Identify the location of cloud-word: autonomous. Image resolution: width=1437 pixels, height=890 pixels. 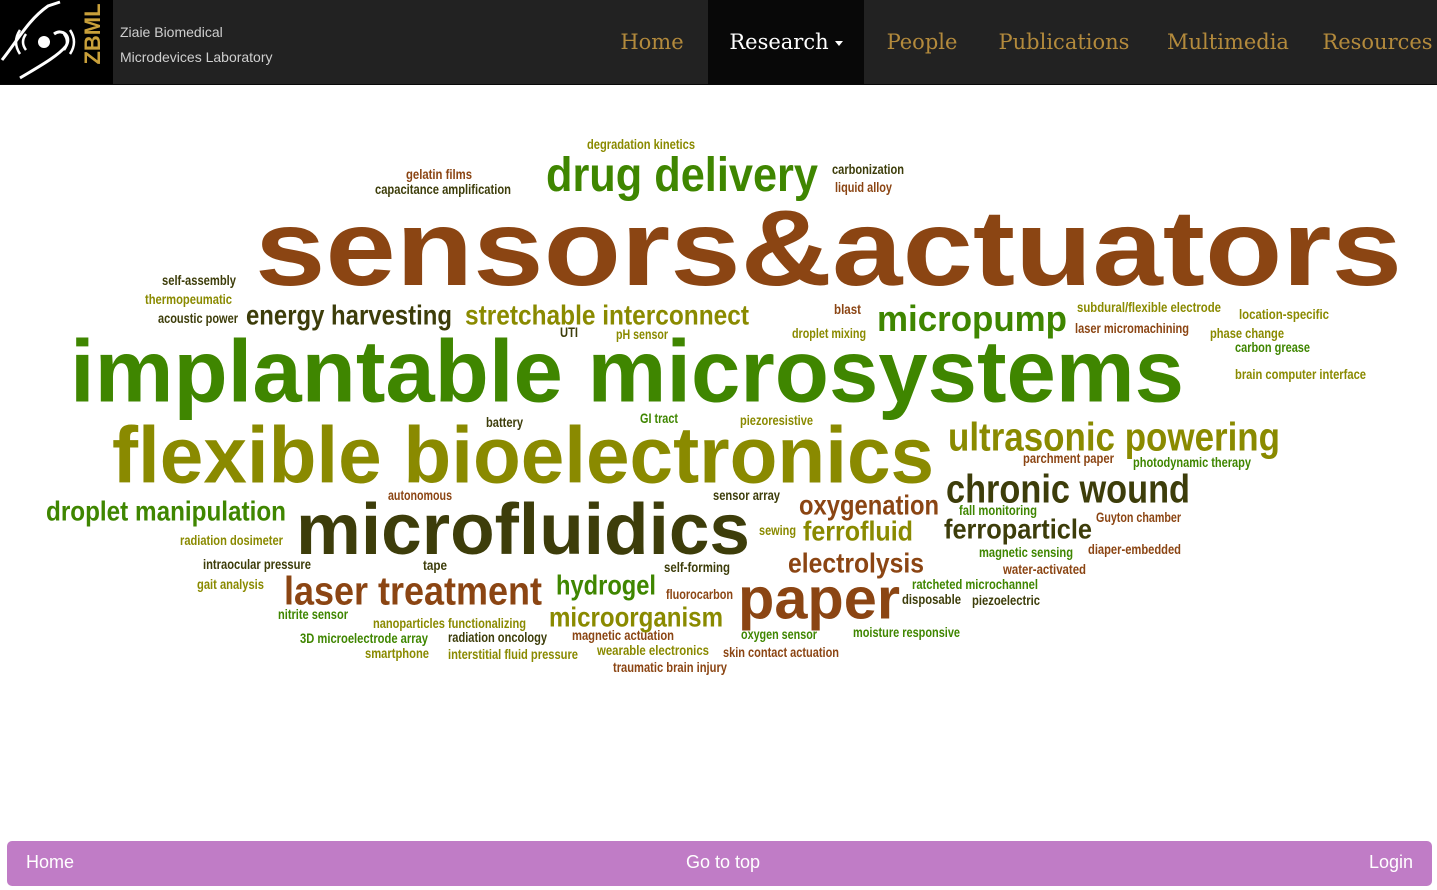
(420, 495).